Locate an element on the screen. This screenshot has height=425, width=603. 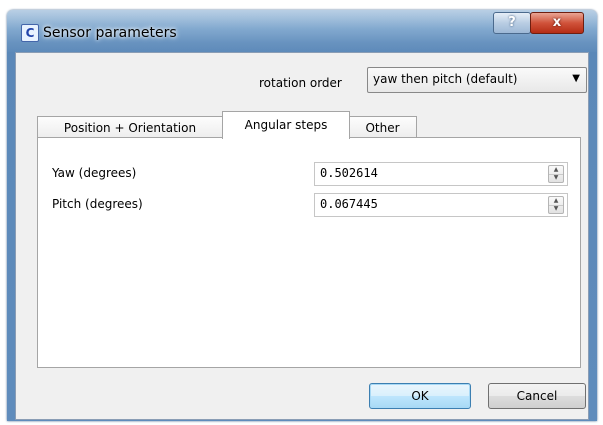
yaw-input: 0.502614 ▲ ▼ is located at coordinates (441, 174).